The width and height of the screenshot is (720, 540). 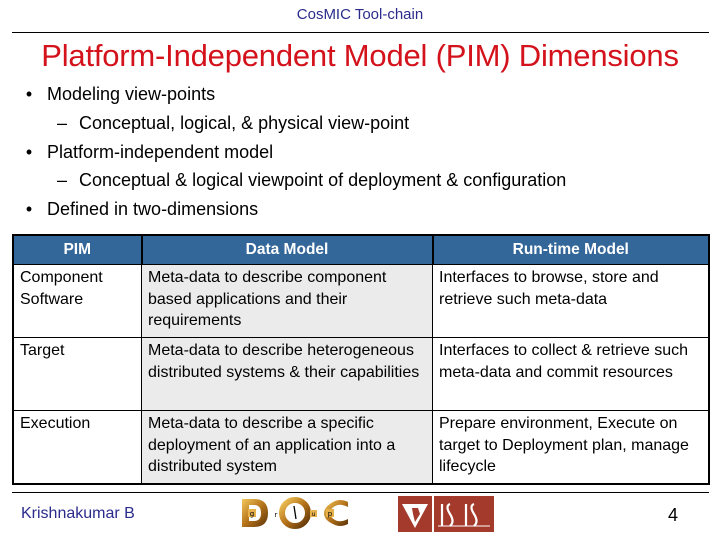 What do you see at coordinates (153, 209) in the screenshot?
I see `bullet-text: Defined in two-dimensions` at bounding box center [153, 209].